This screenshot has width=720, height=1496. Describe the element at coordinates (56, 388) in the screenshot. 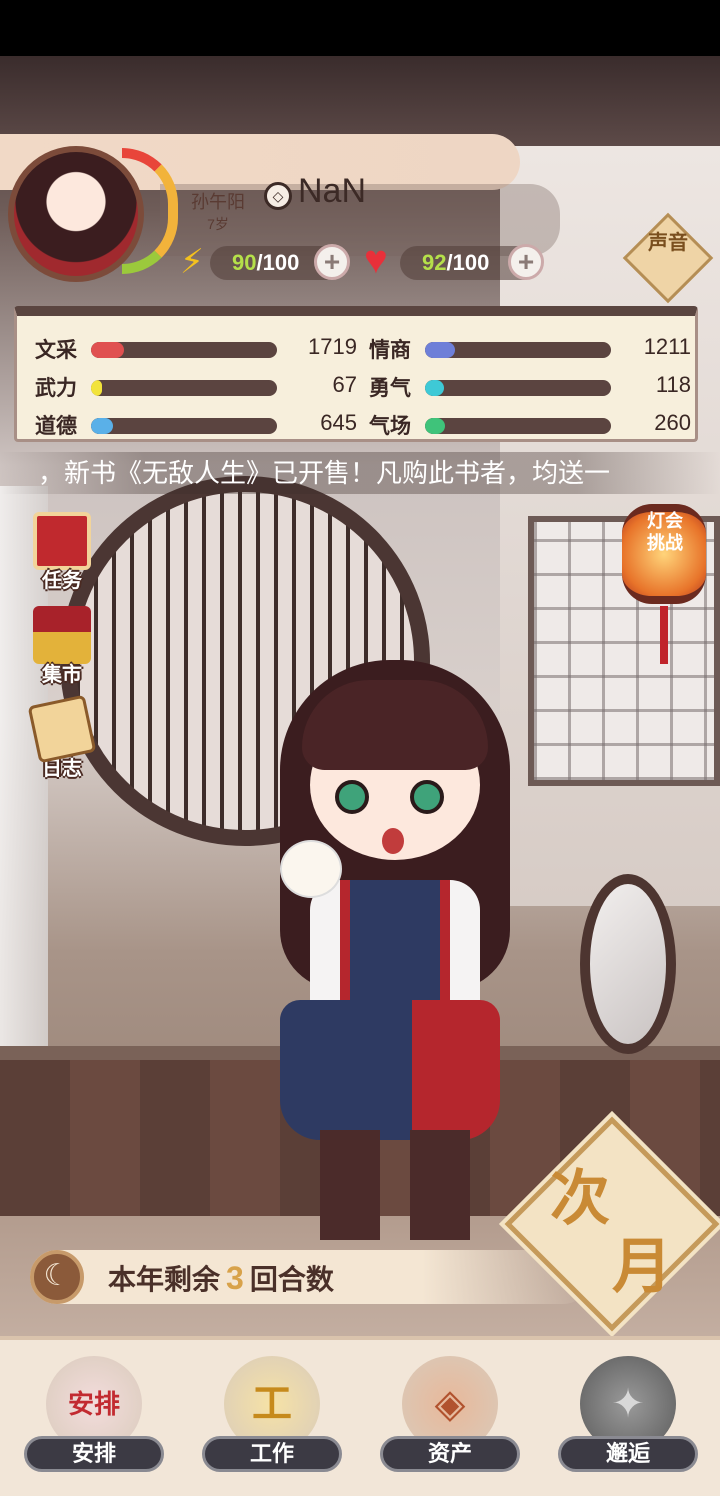

I see `stat-label: 武力` at that location.